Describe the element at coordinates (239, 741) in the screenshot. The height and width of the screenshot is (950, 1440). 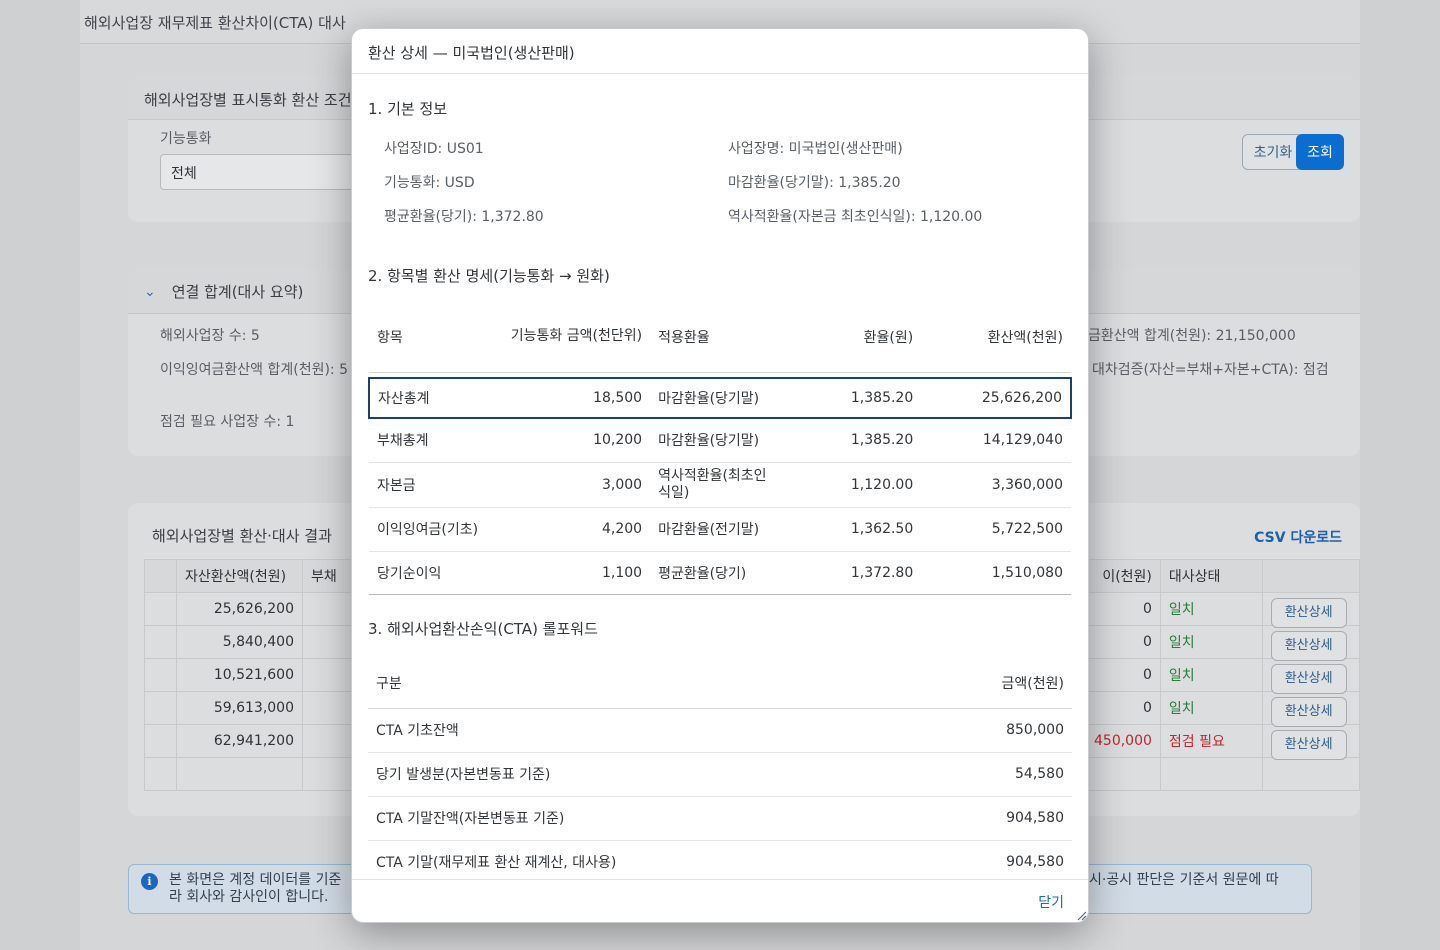
I see `assets-cell: 62,941,200` at that location.